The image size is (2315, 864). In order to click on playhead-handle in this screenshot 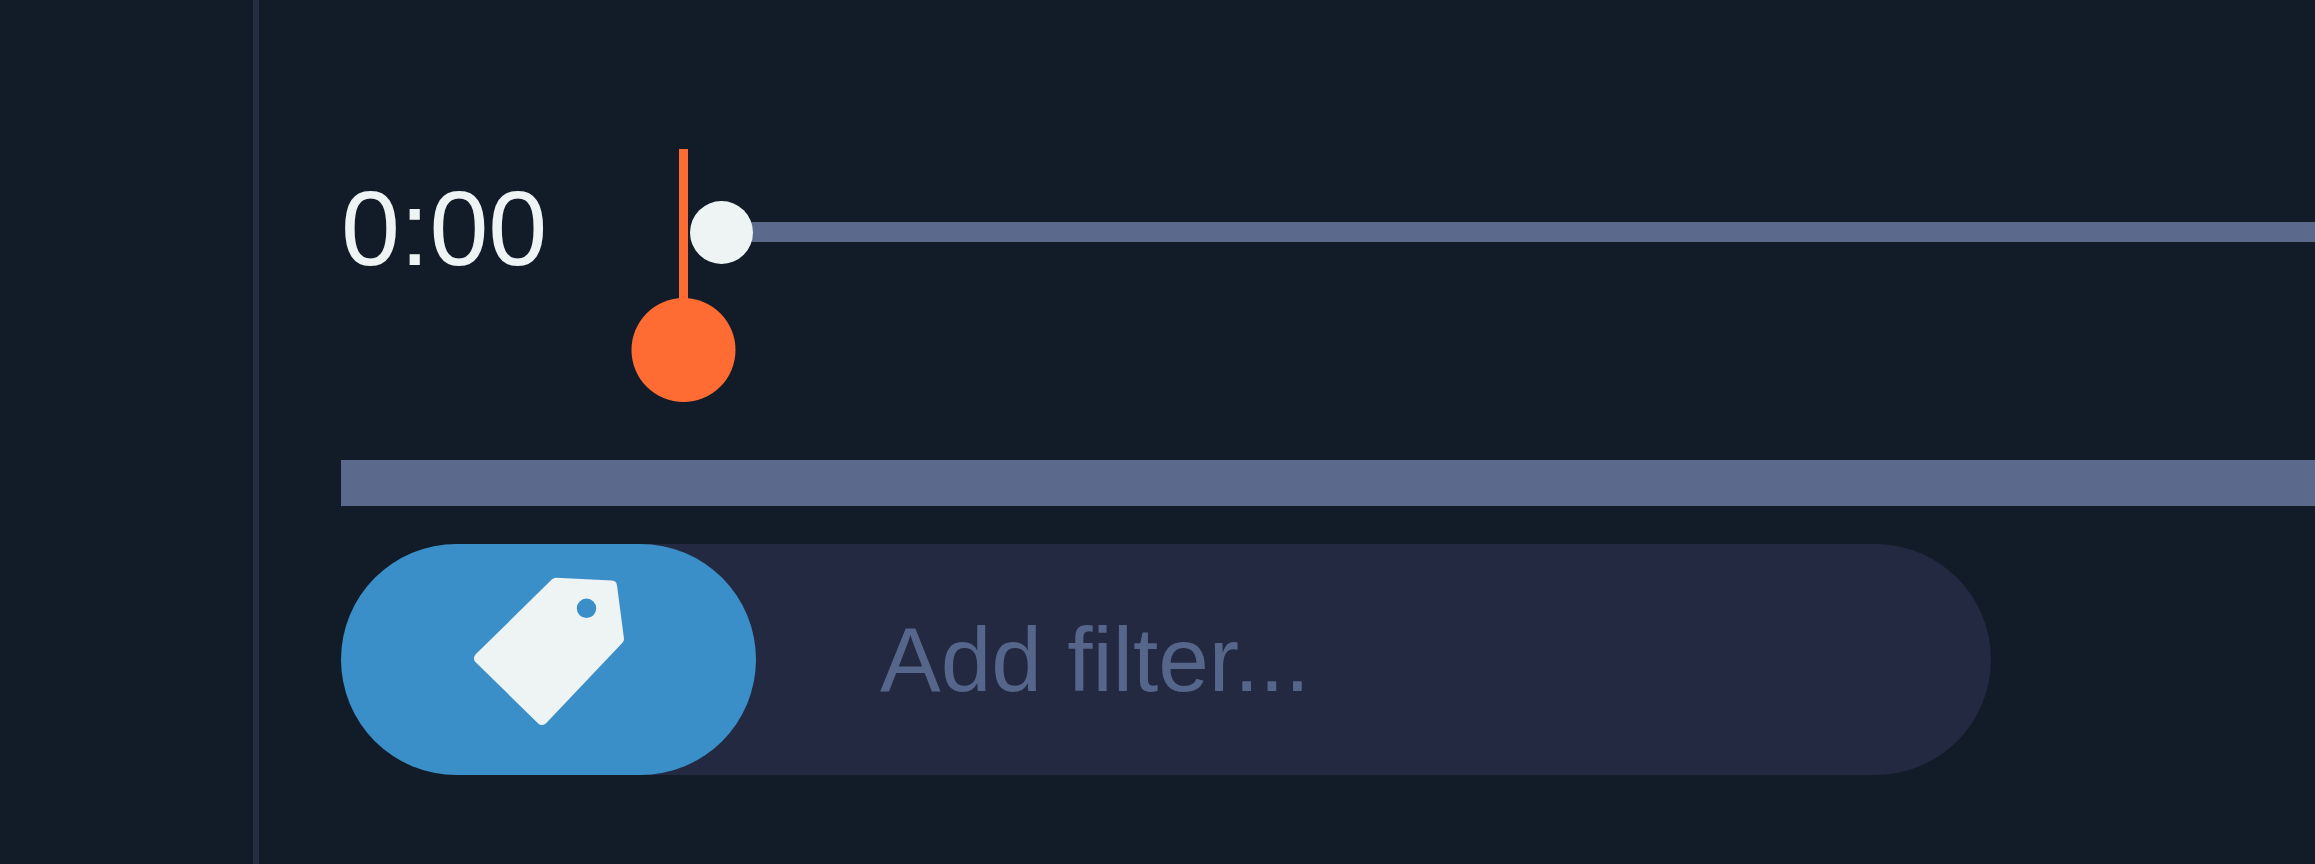, I will do `click(683, 275)`.